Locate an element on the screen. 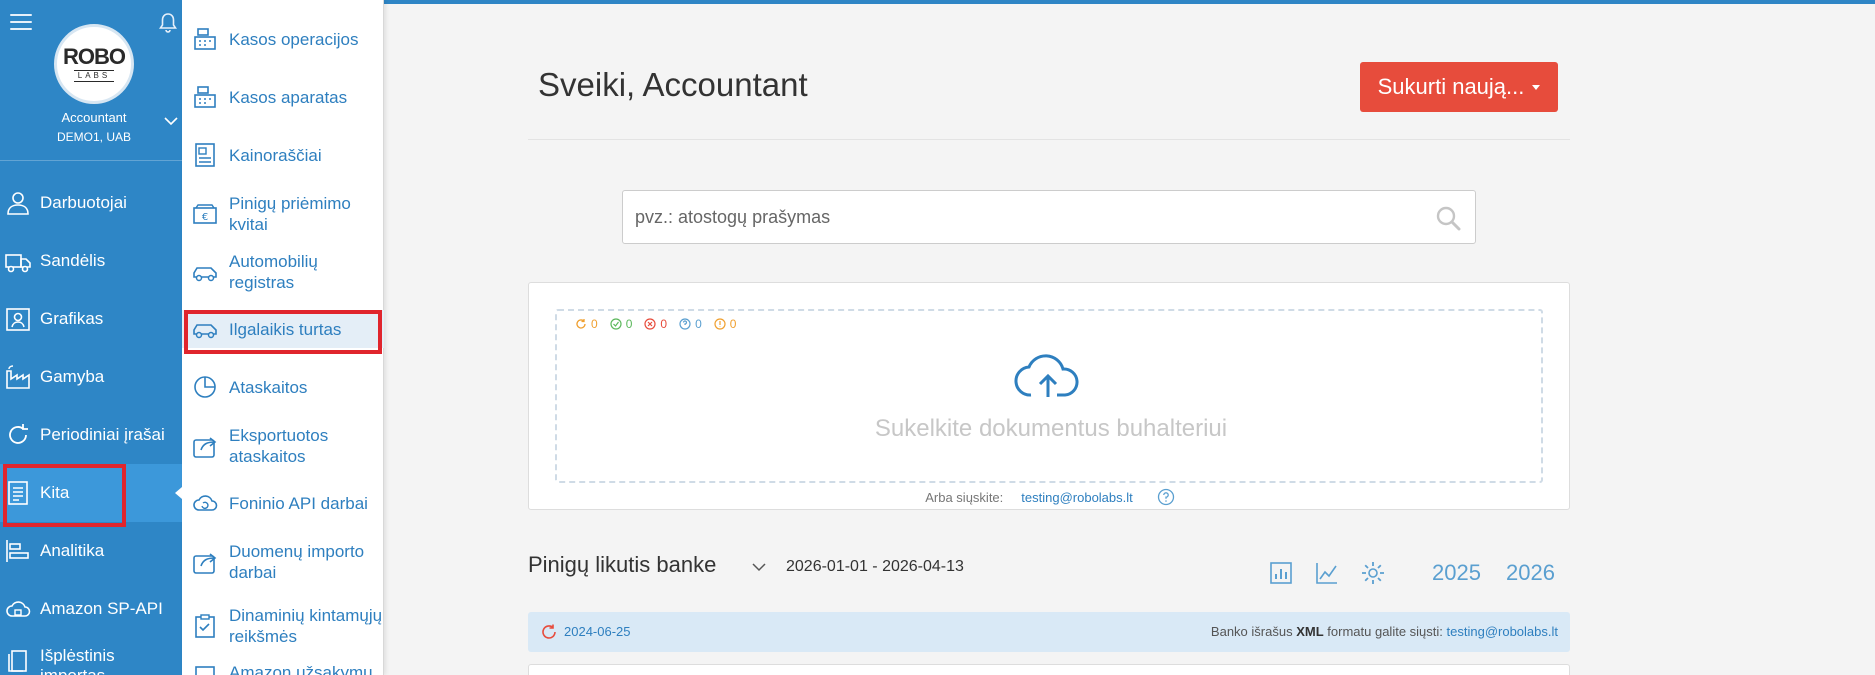  active-caret-icon is located at coordinates (178, 493).